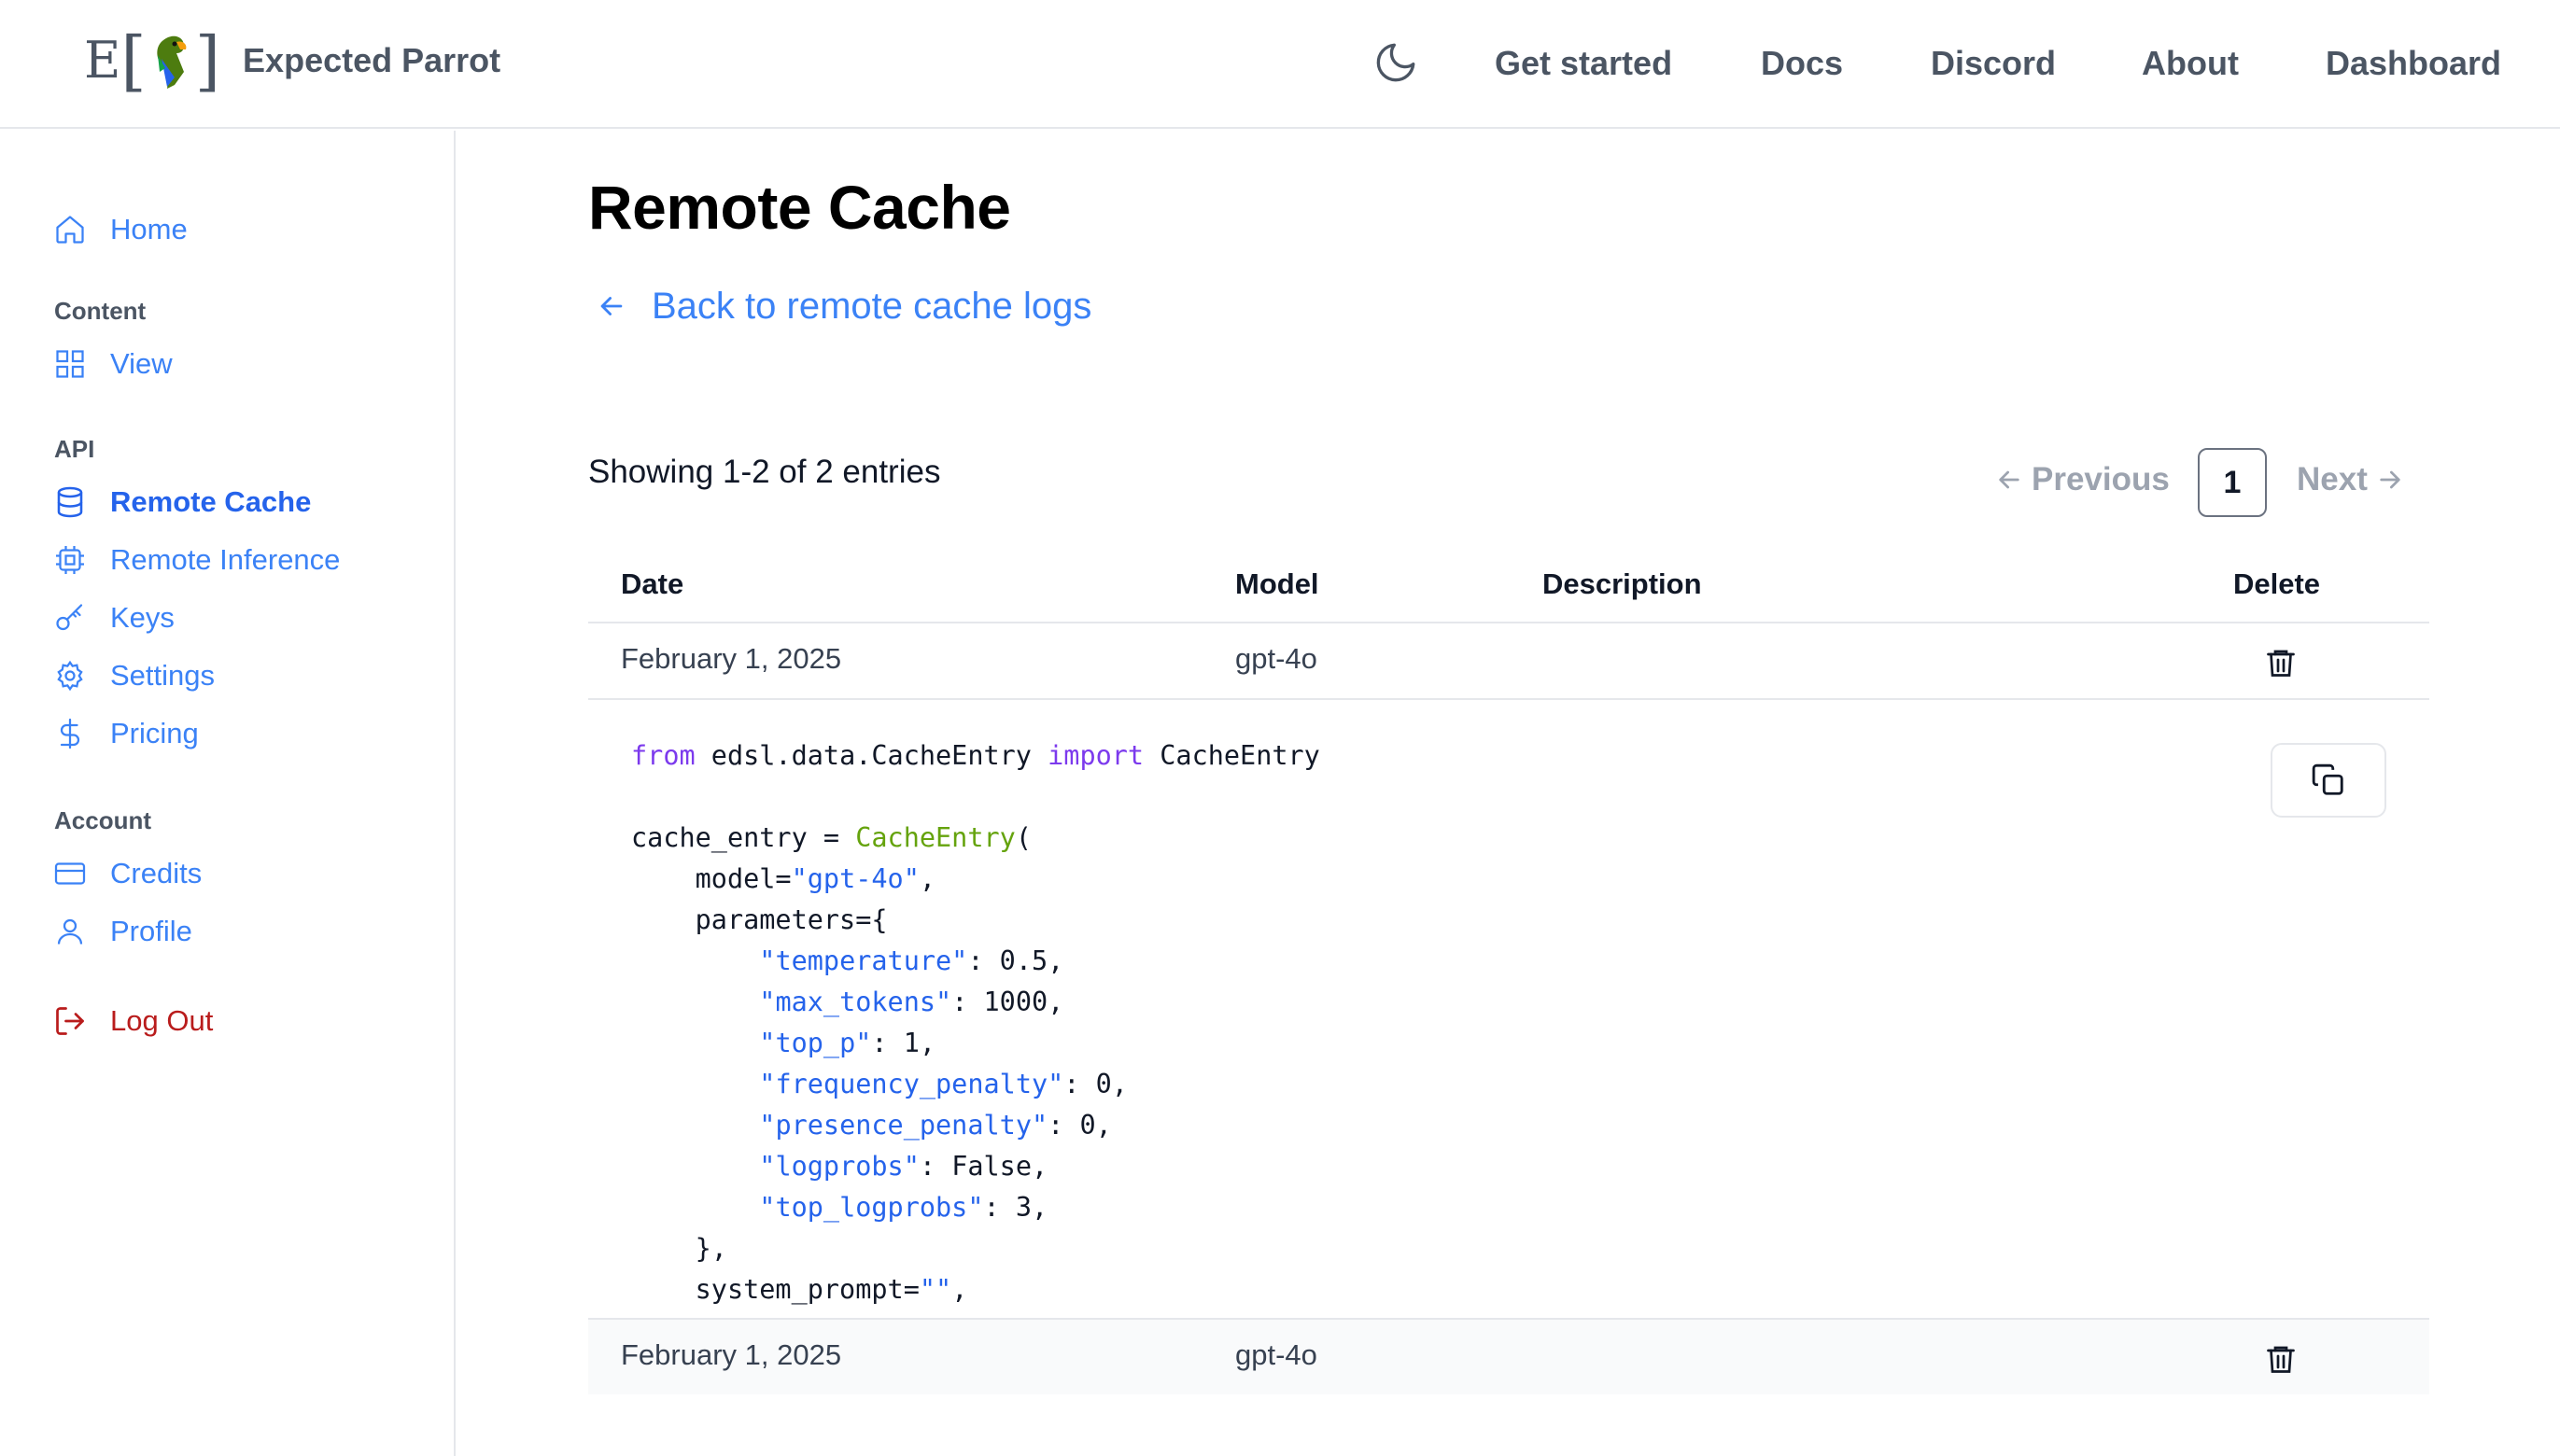 The width and height of the screenshot is (2560, 1456). What do you see at coordinates (70, 733) in the screenshot?
I see `dollar-icon` at bounding box center [70, 733].